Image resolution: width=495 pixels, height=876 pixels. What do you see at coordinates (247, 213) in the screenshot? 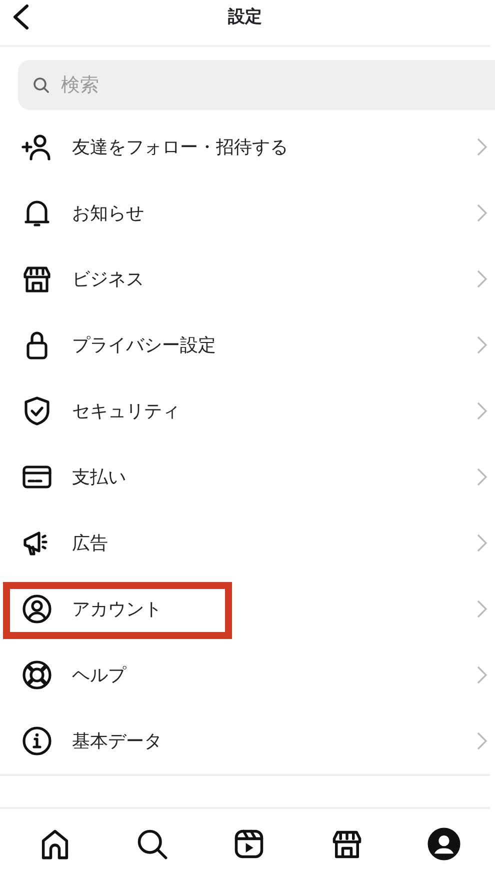
I see `settings-item: お知らせ` at bounding box center [247, 213].